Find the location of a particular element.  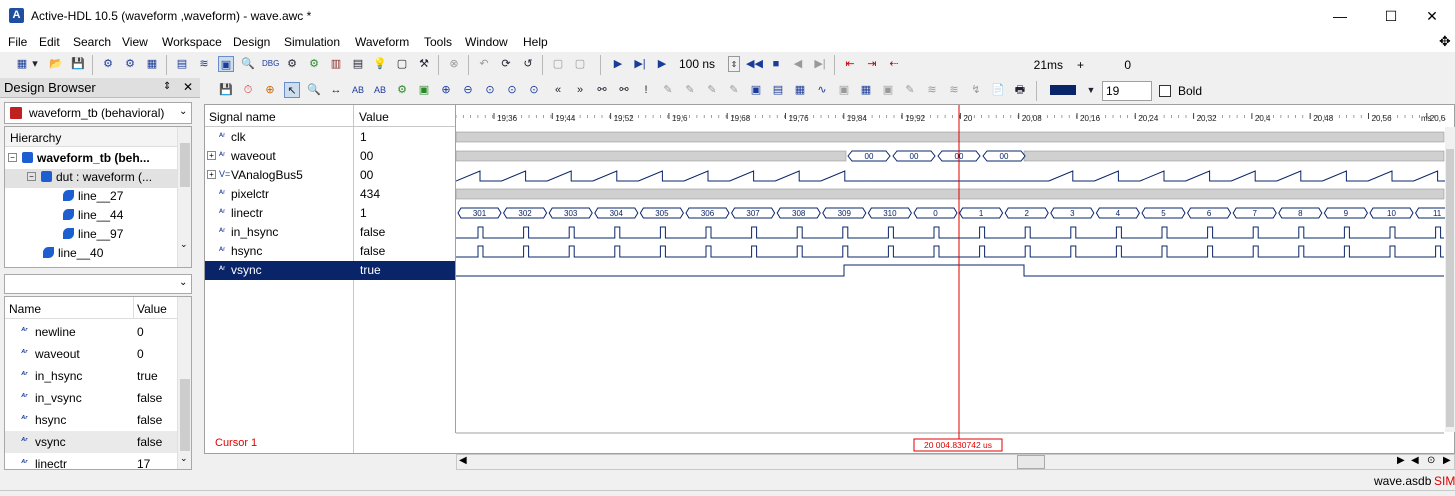

find-icon: 🔍 is located at coordinates (248, 64).